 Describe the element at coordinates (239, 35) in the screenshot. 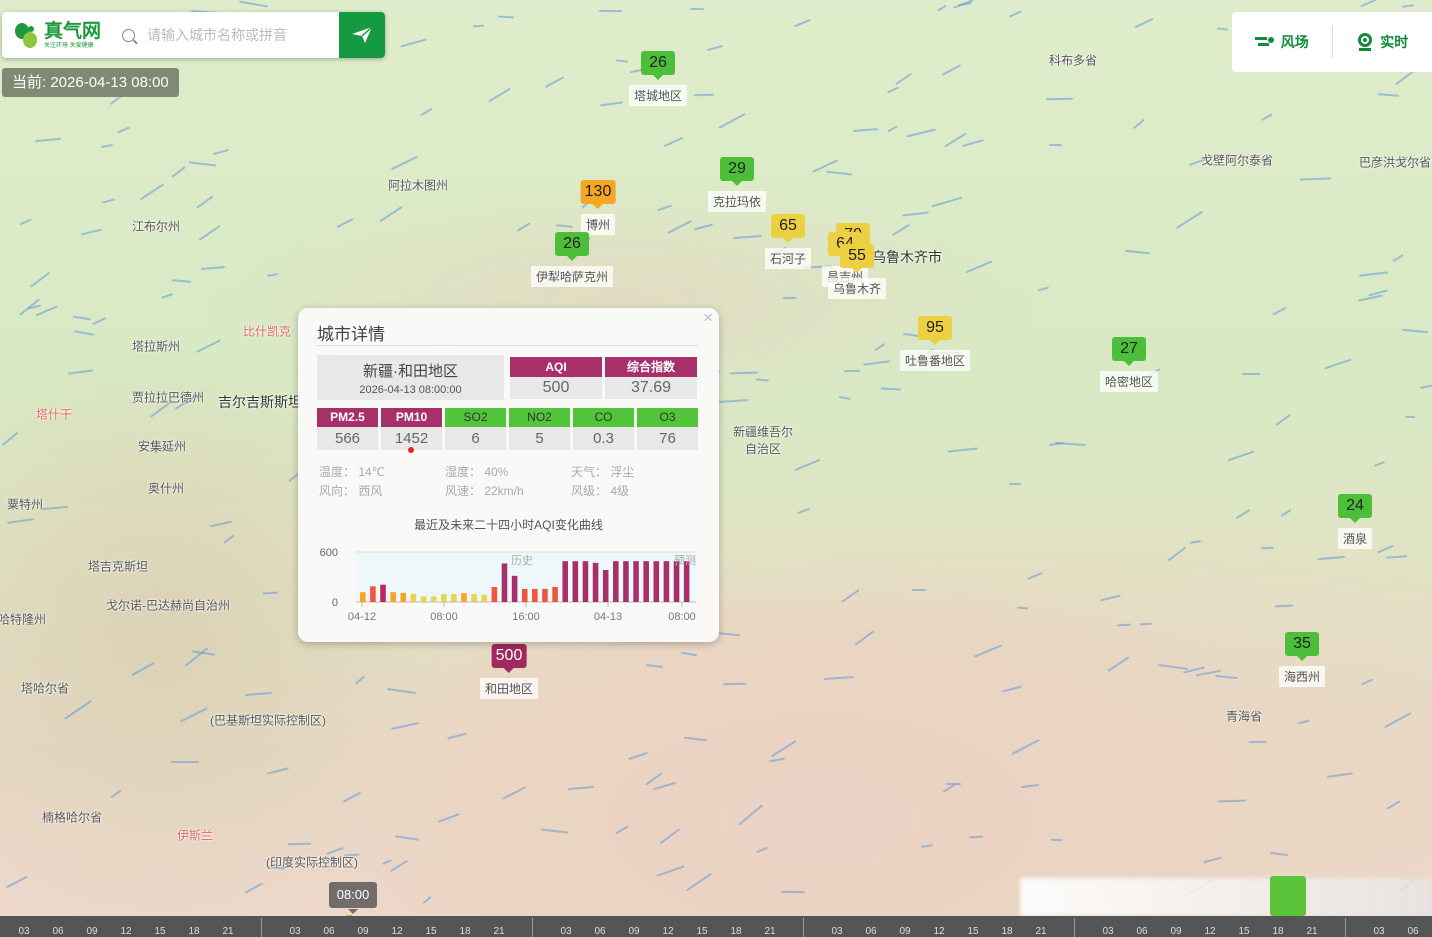

I see `search-input` at that location.